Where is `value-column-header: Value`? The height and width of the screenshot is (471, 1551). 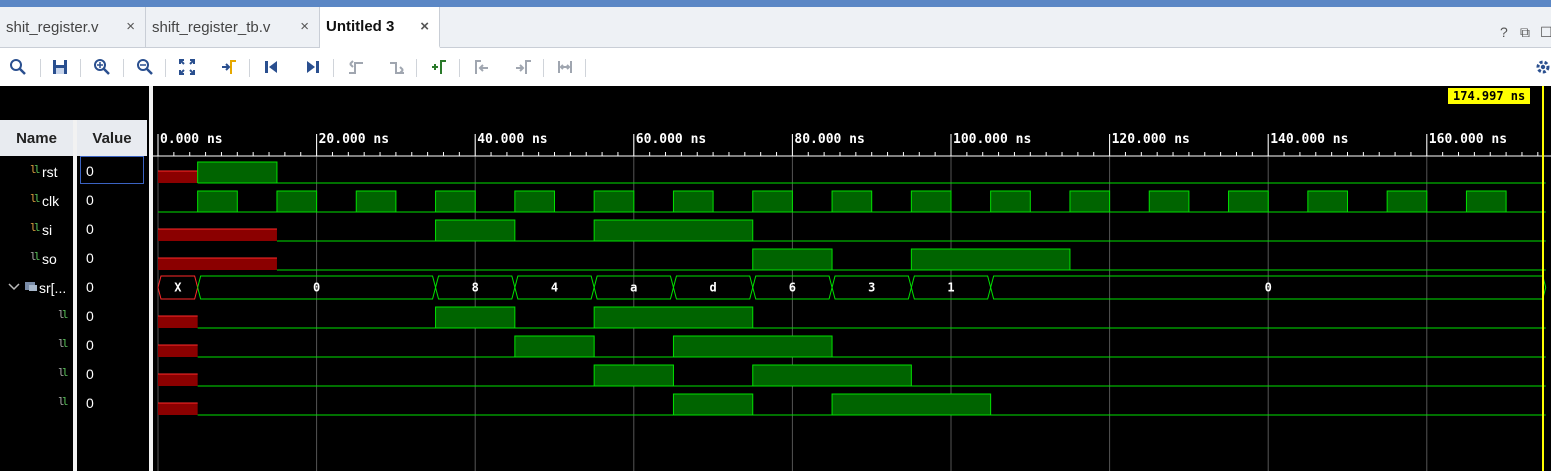
value-column-header: Value is located at coordinates (112, 138).